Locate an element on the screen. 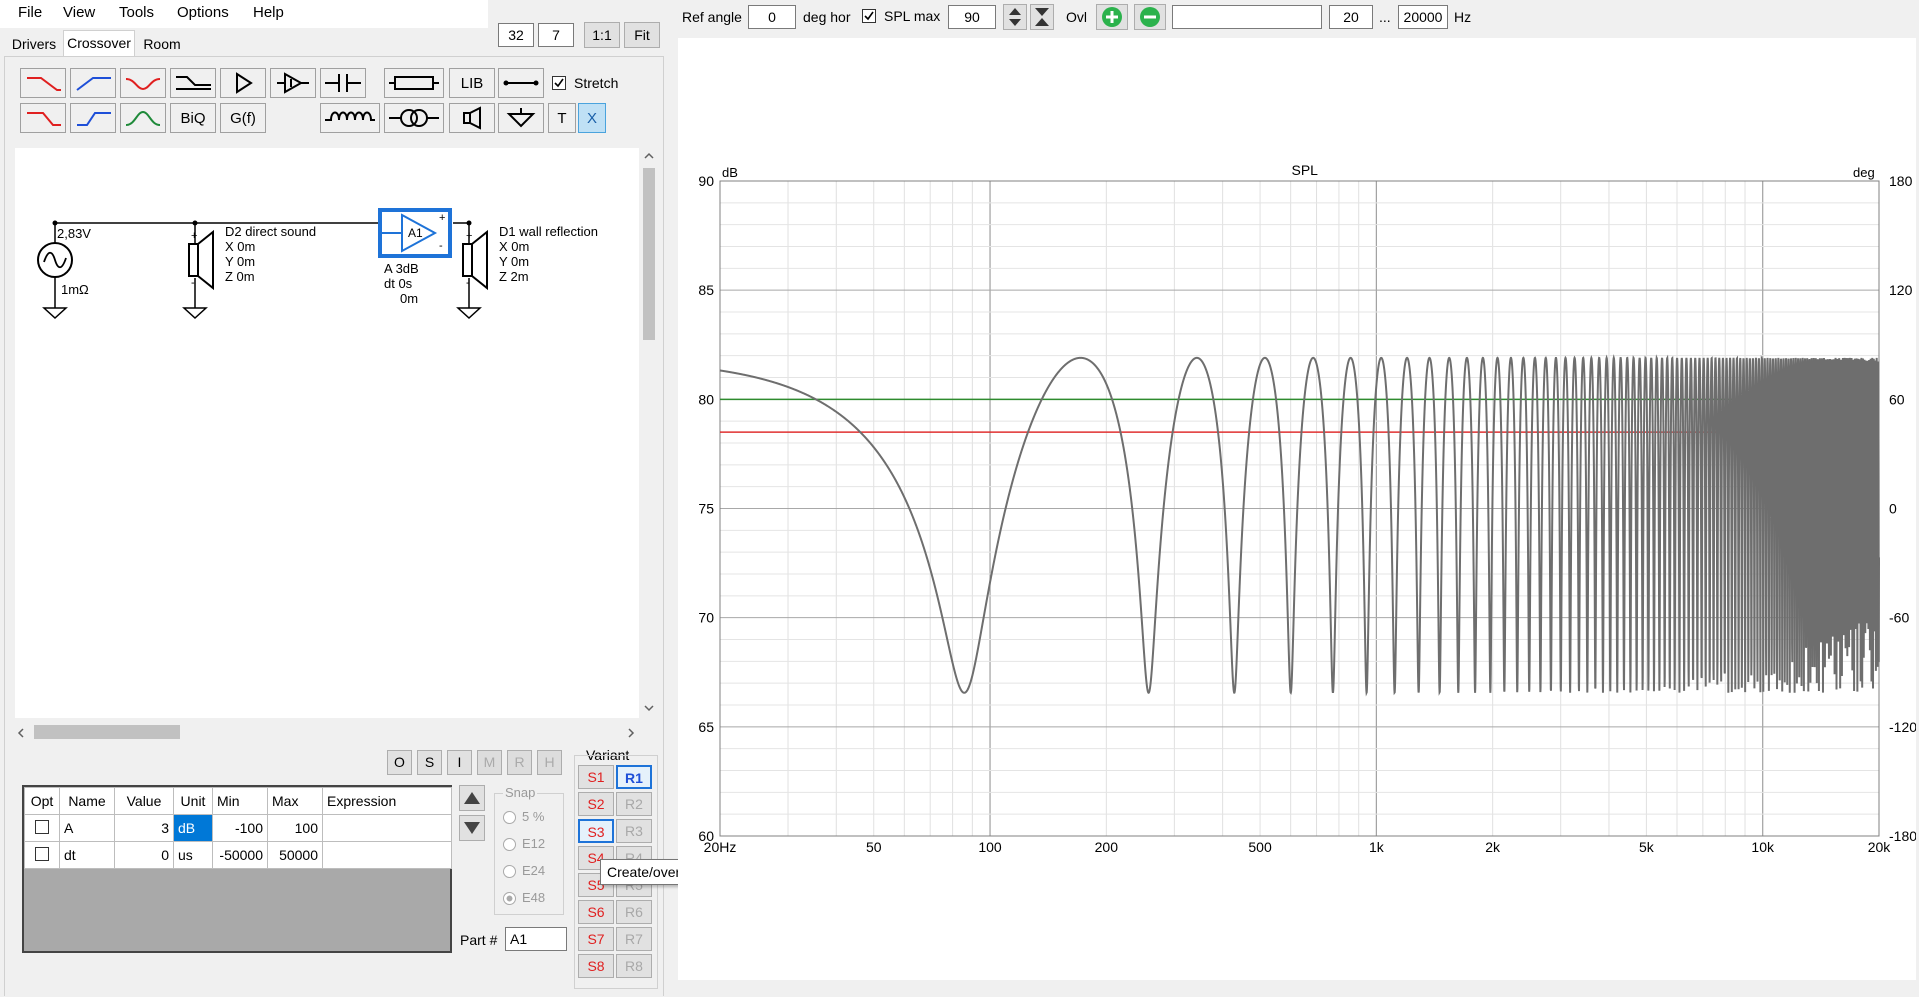 The height and width of the screenshot is (997, 1919). freq-max-input: 20000 is located at coordinates (1423, 17).